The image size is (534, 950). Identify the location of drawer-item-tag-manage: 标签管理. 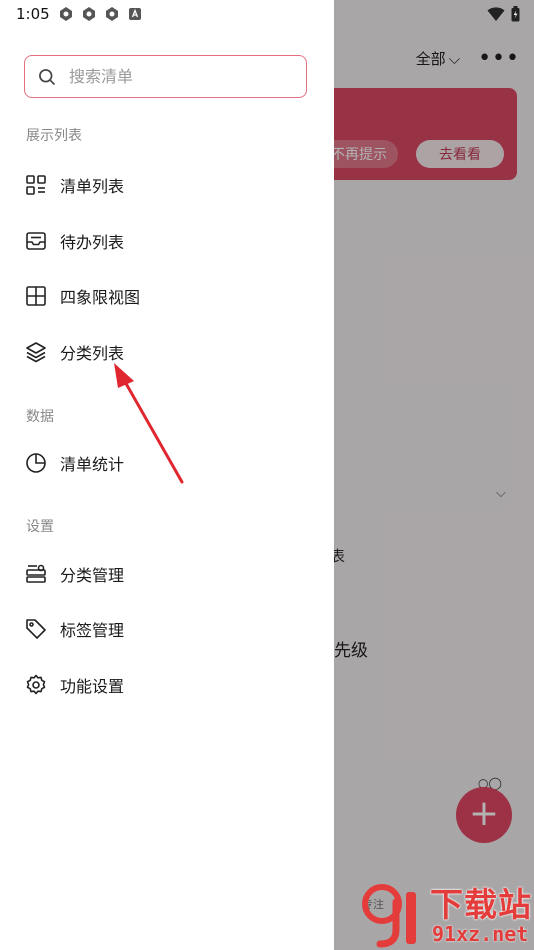
(169, 629).